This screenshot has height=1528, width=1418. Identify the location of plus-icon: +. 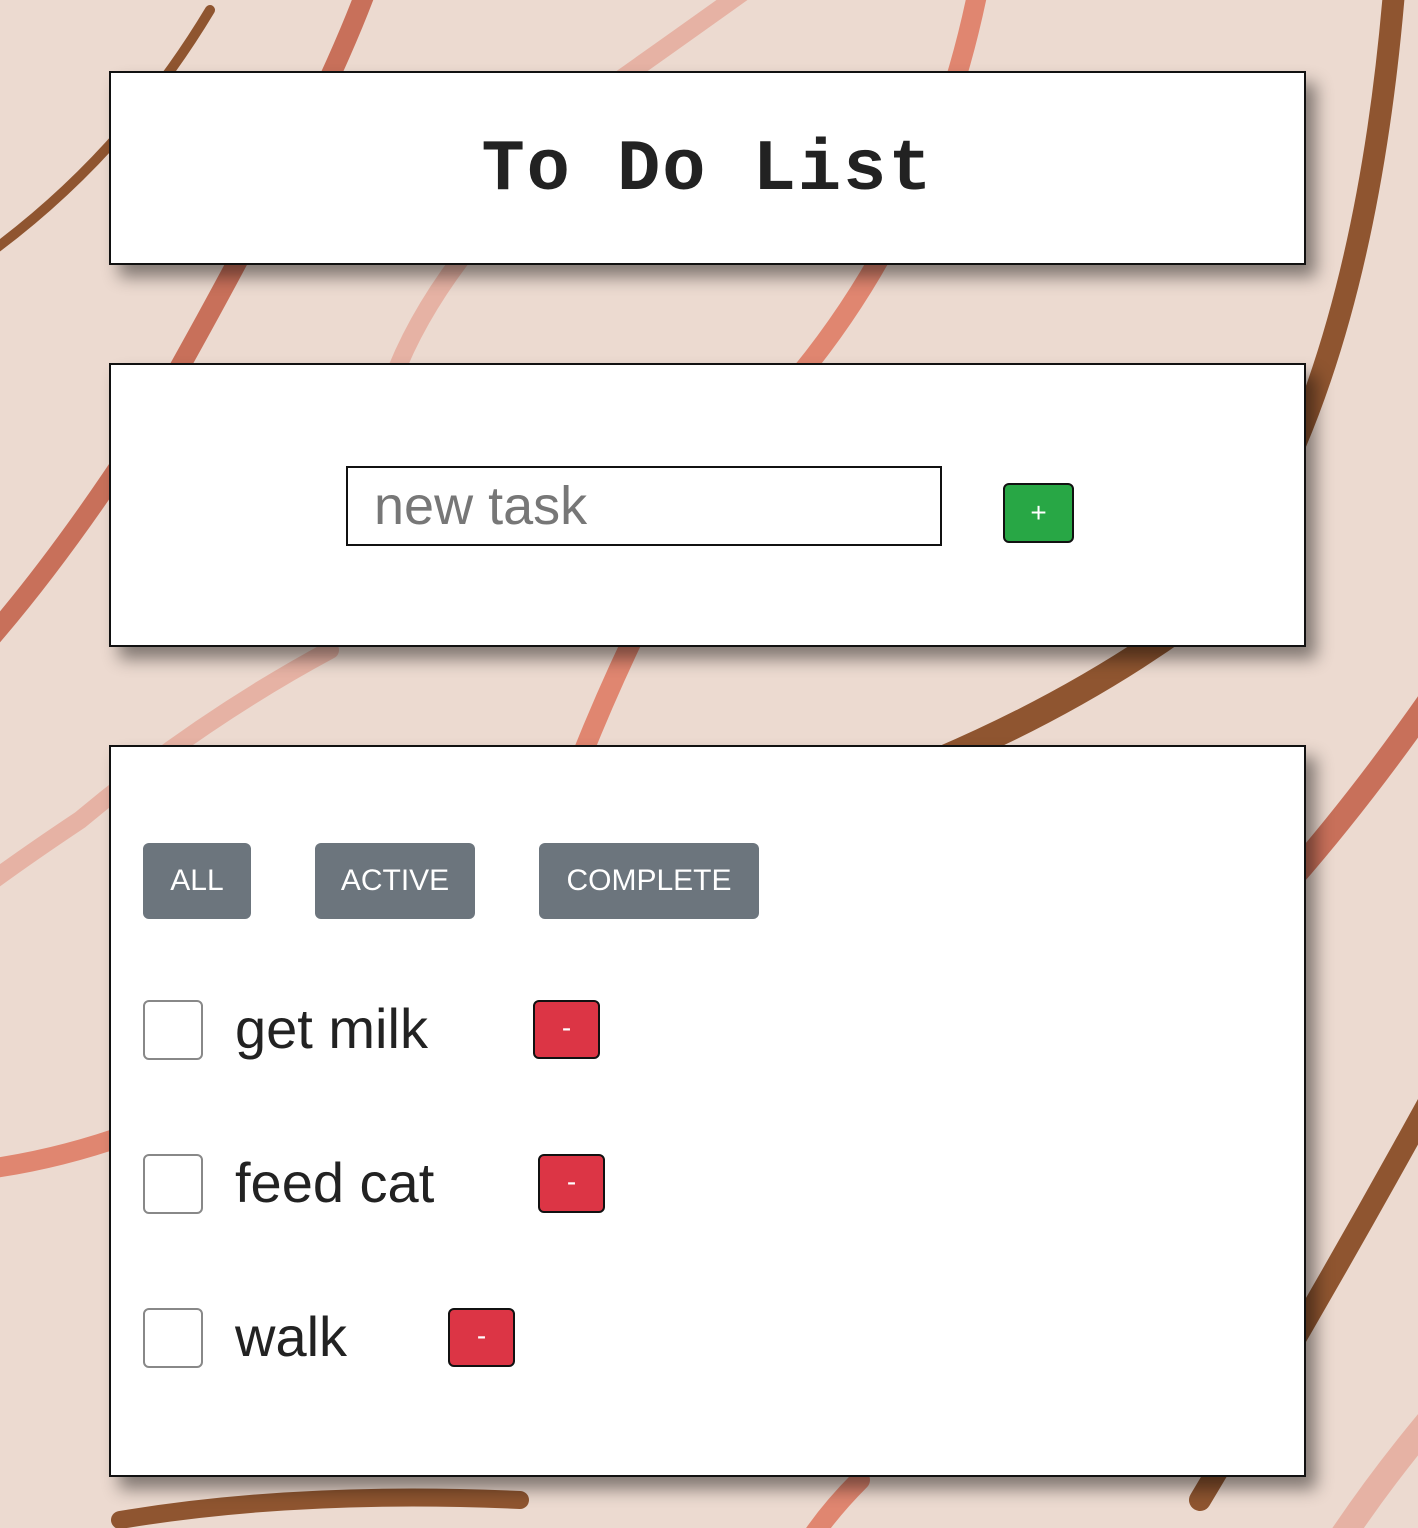
(1038, 512).